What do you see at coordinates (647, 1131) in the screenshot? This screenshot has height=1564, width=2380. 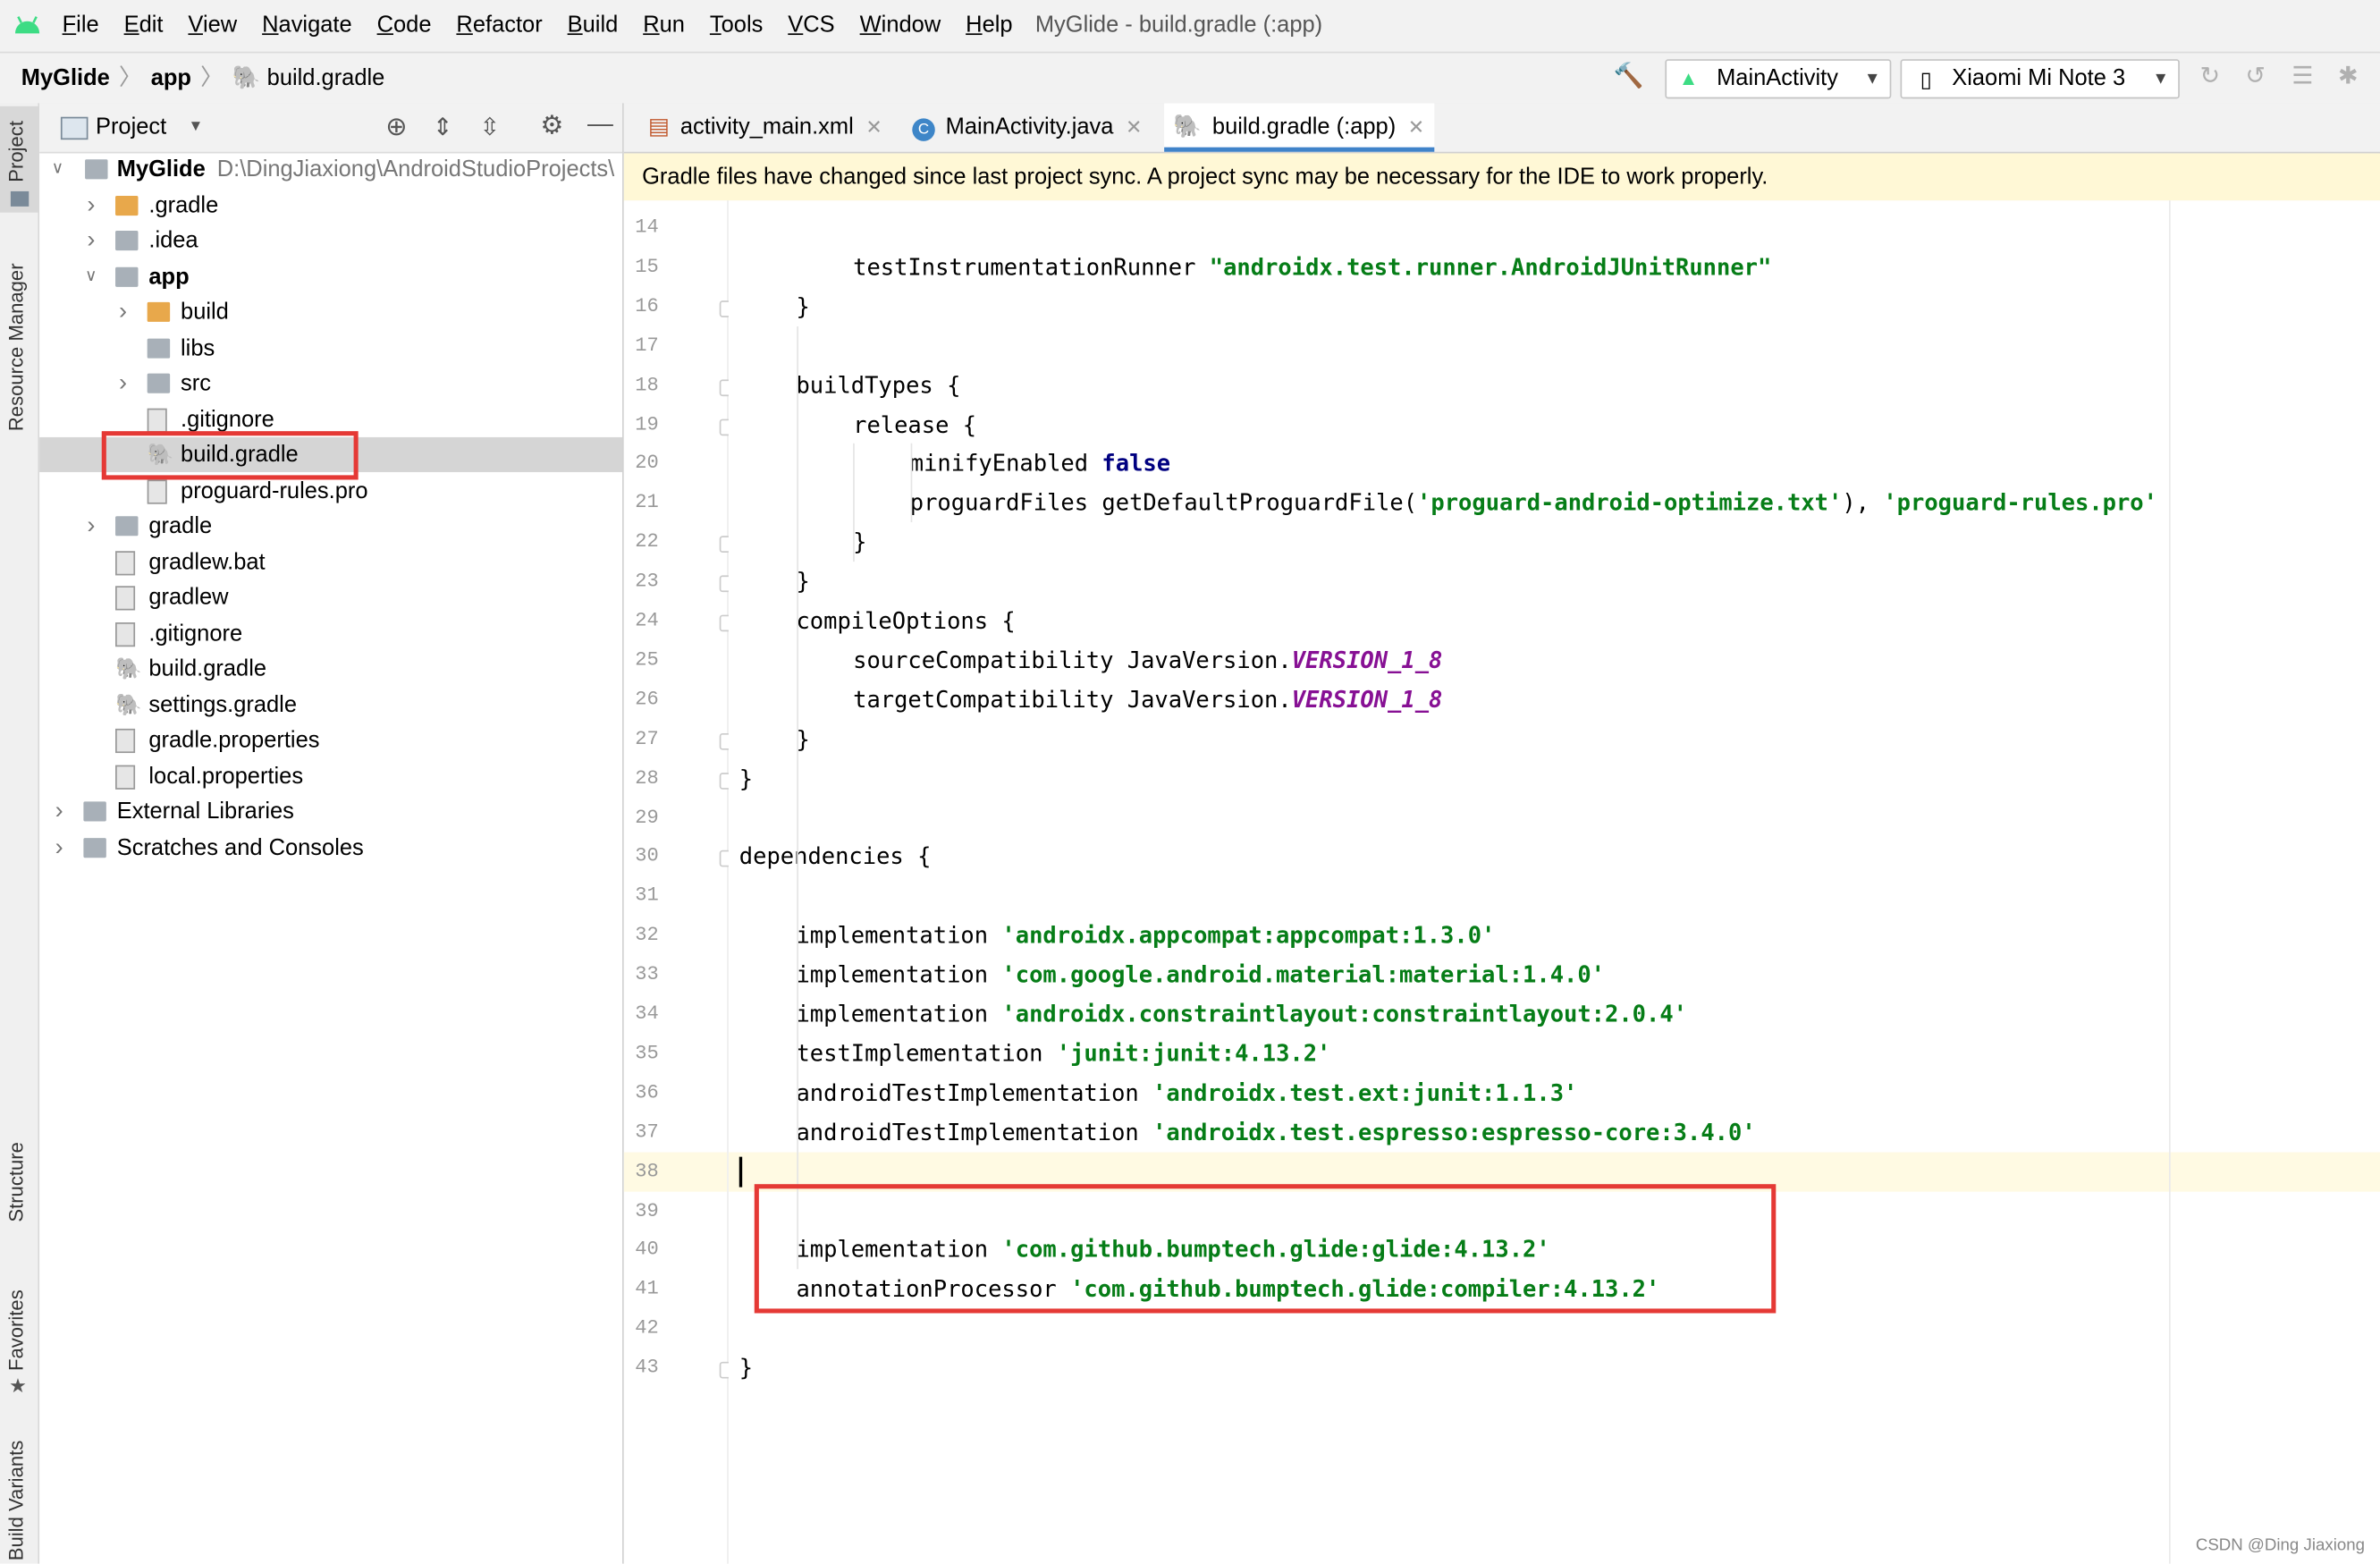 I see `line-number: 37` at bounding box center [647, 1131].